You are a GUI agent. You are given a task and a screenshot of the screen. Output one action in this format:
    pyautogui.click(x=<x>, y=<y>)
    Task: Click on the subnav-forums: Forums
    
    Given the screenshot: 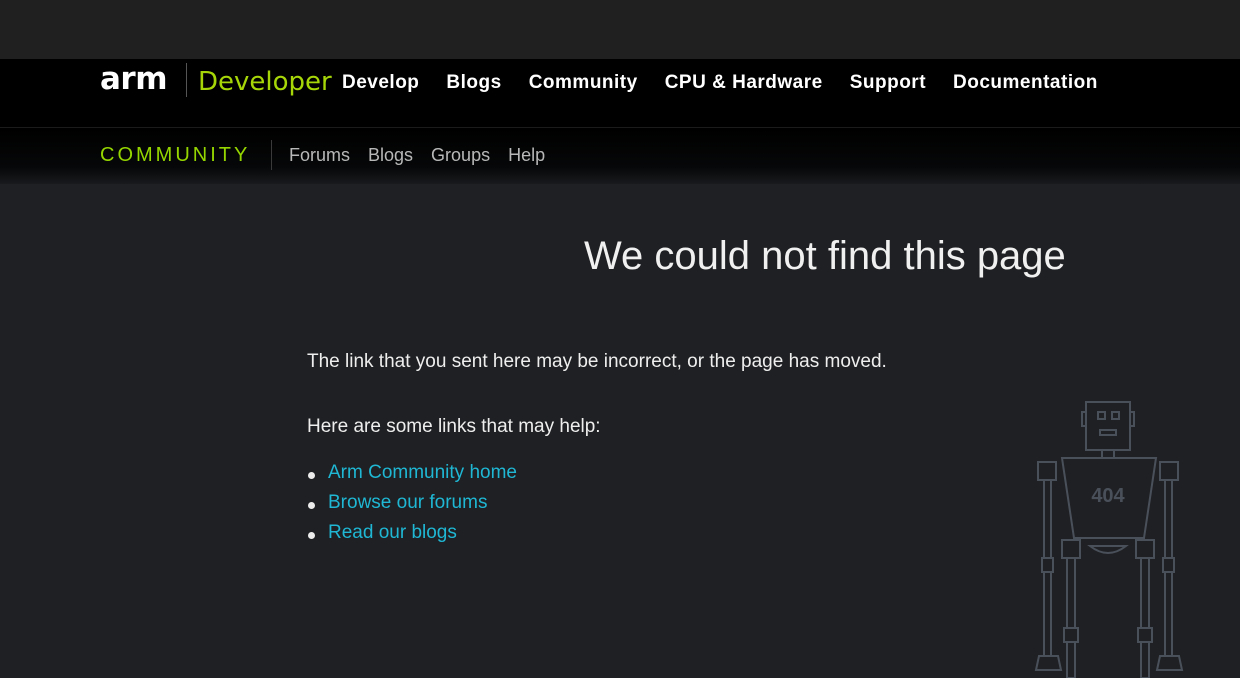 What is the action you would take?
    pyautogui.click(x=319, y=155)
    